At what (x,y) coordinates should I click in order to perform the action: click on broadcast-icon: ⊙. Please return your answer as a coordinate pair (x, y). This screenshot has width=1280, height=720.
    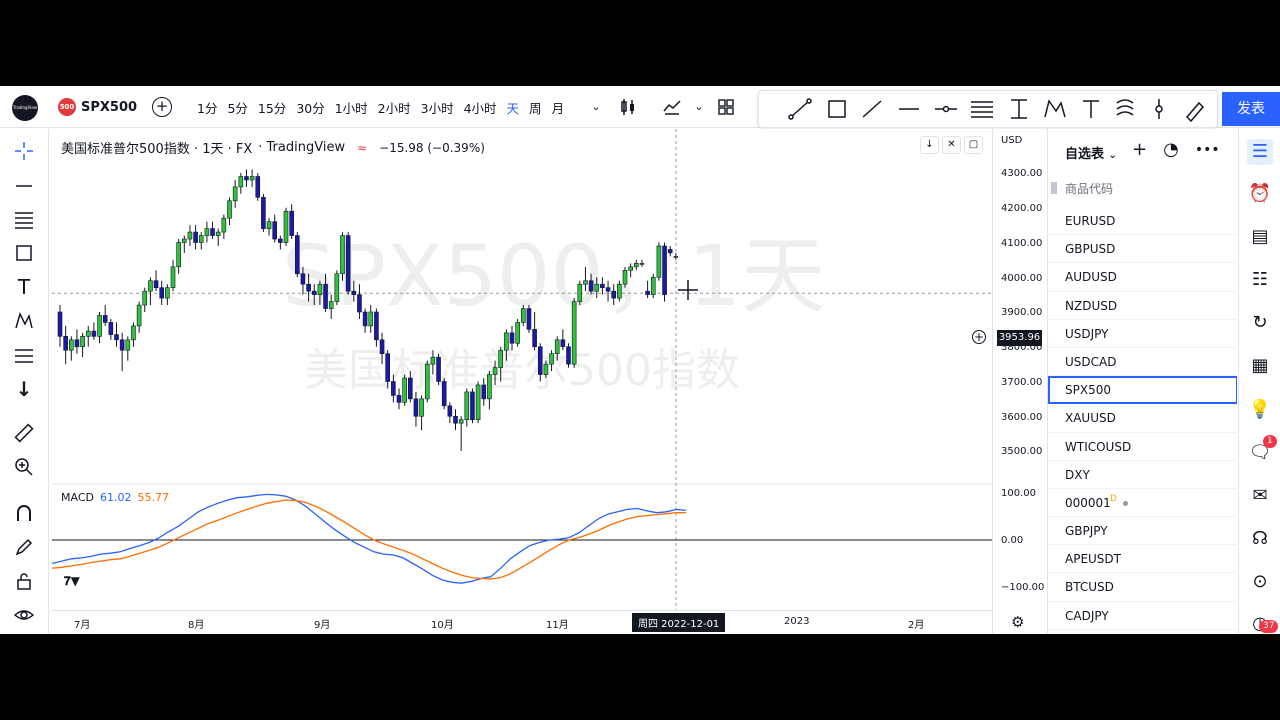
    Looking at the image, I should click on (1260, 582).